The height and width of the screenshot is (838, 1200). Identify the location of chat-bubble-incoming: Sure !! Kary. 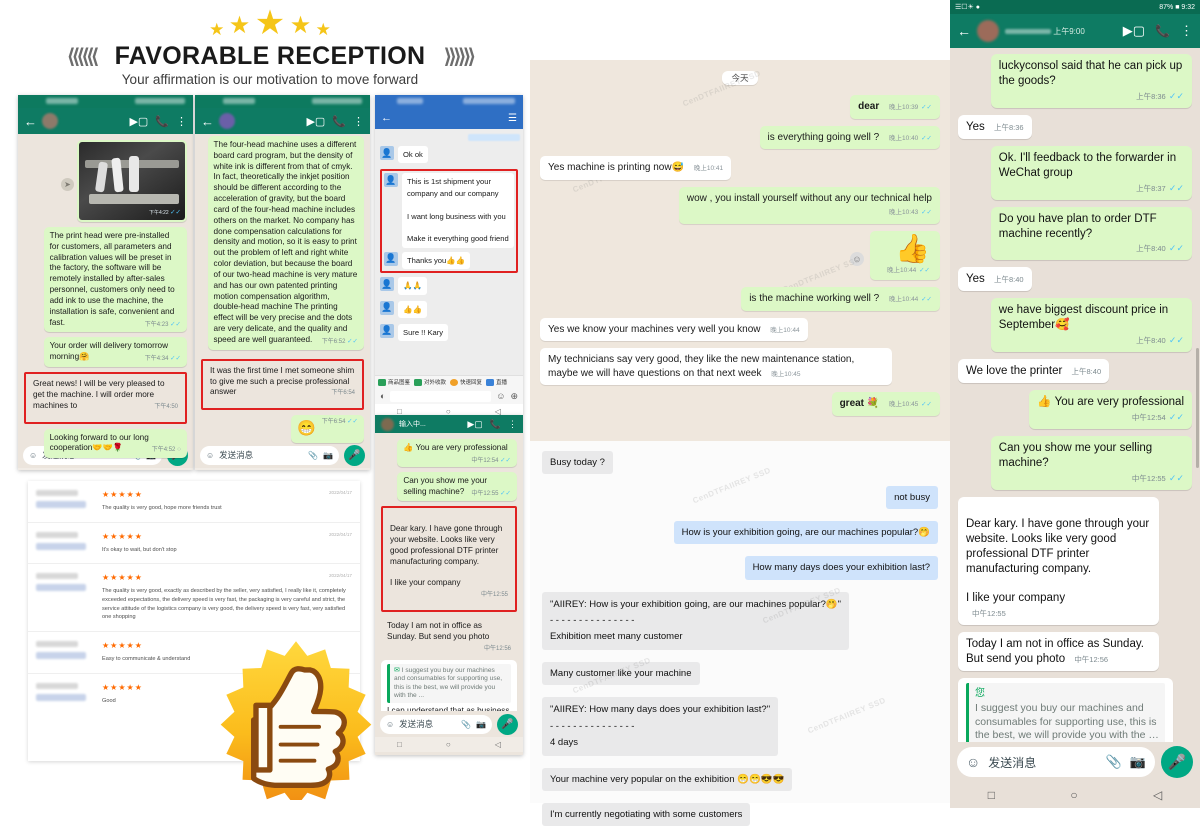
(423, 332).